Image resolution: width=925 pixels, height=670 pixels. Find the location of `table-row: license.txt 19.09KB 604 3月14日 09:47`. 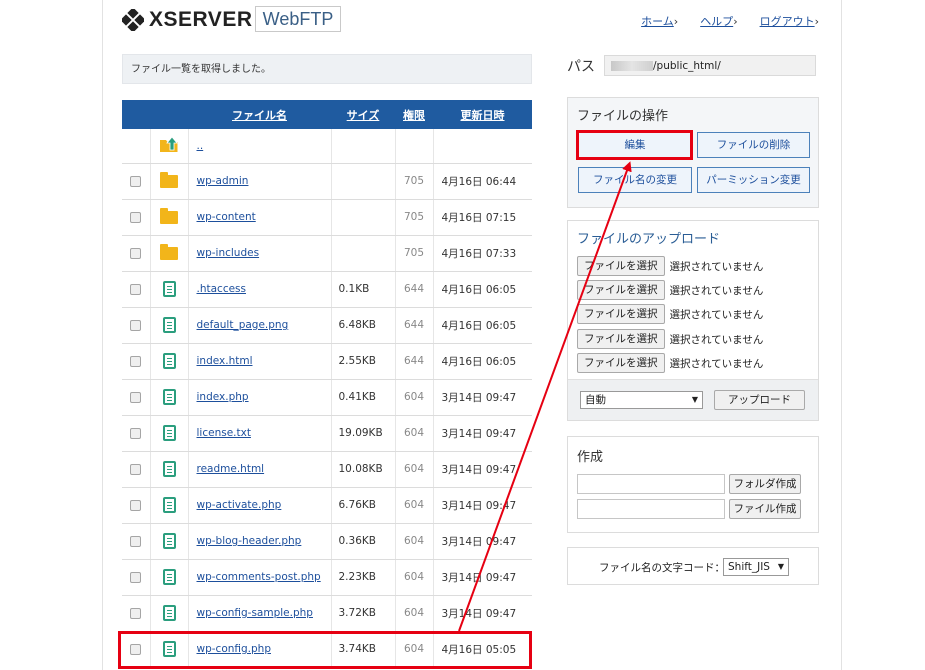

table-row: license.txt 19.09KB 604 3月14日 09:47 is located at coordinates (327, 433).